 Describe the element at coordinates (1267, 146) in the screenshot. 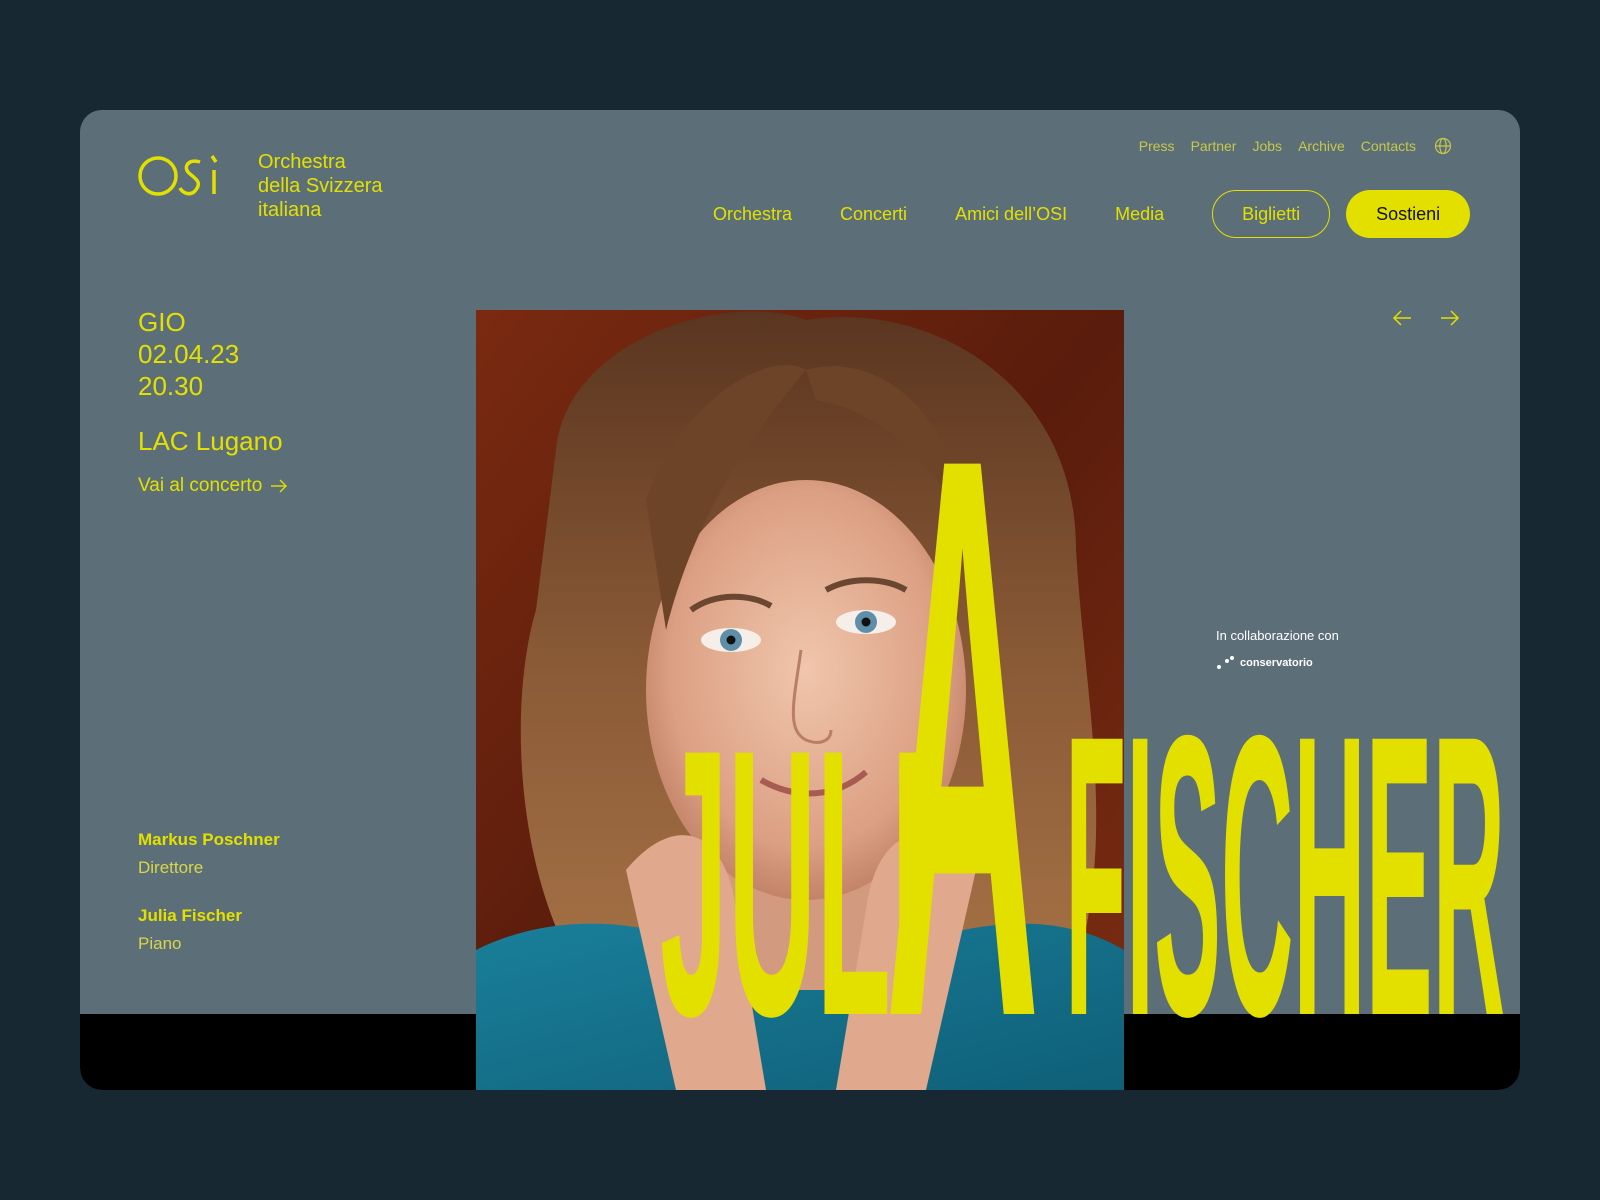

I see `utility-link-jobs: Jobs` at that location.